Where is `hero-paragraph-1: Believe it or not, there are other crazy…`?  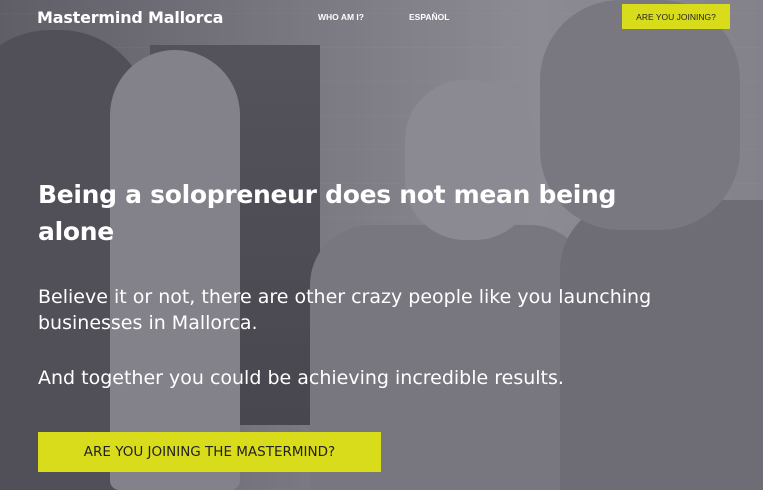
hero-paragraph-1: Believe it or not, there are other crazy… is located at coordinates (345, 310).